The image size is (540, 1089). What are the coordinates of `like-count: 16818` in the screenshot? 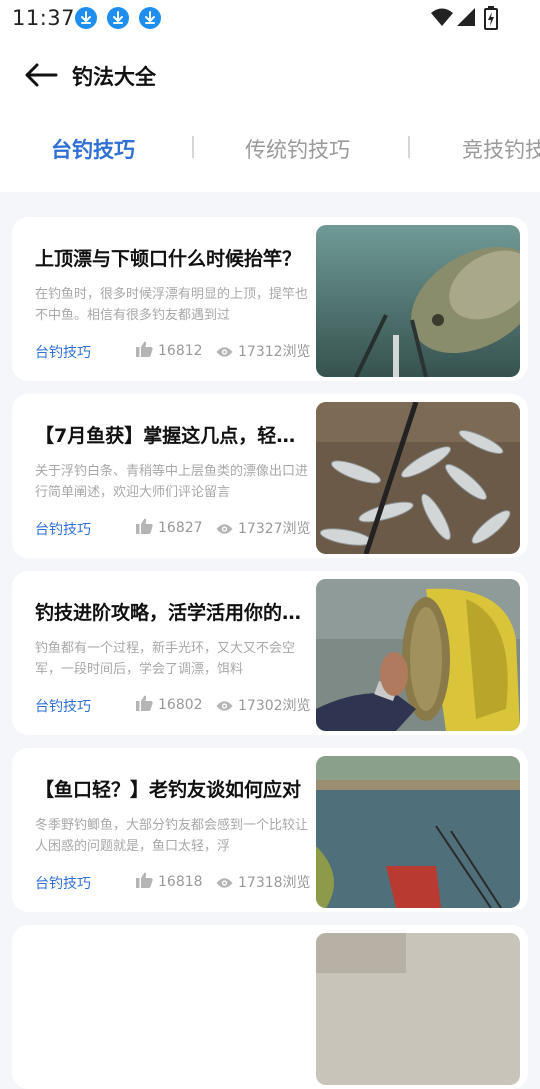 It's located at (169, 881).